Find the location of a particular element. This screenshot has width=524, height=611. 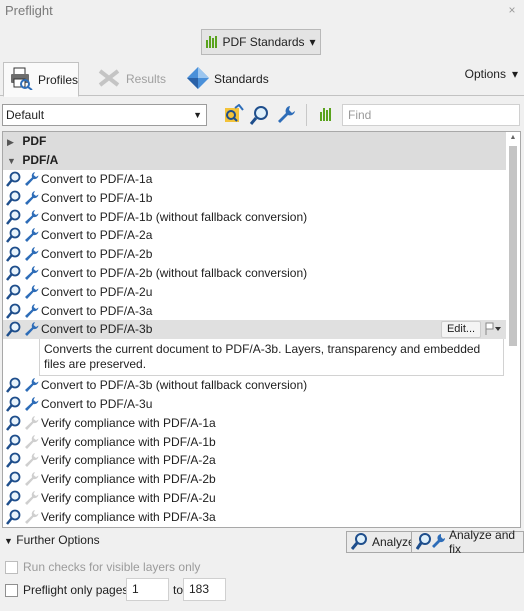

list-item-label: Verify compliance with PDF/A-1a is located at coordinates (128, 422).